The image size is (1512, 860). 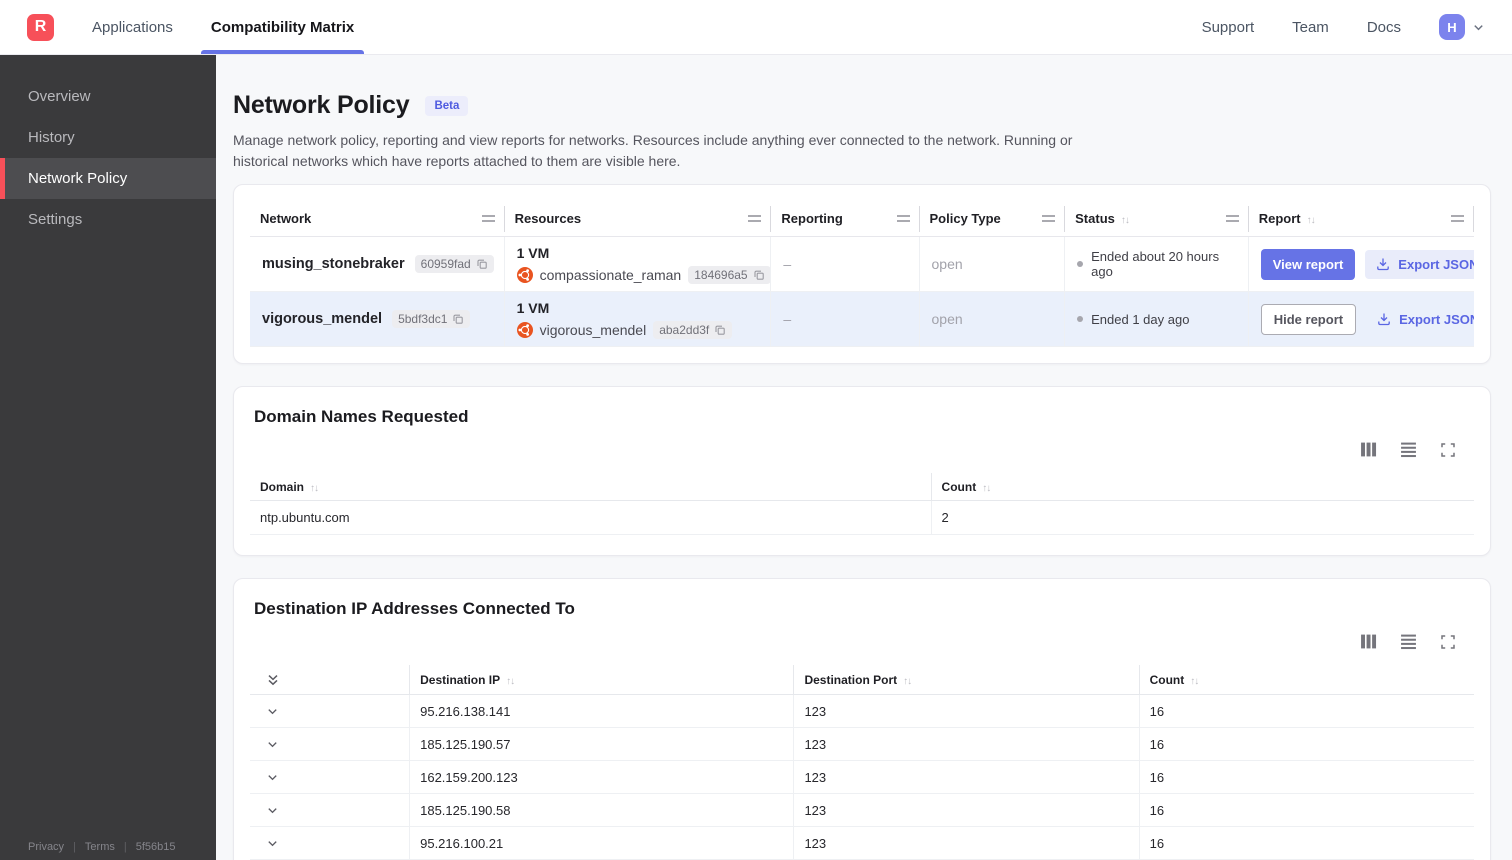 I want to click on app-logo: R, so click(x=40, y=27).